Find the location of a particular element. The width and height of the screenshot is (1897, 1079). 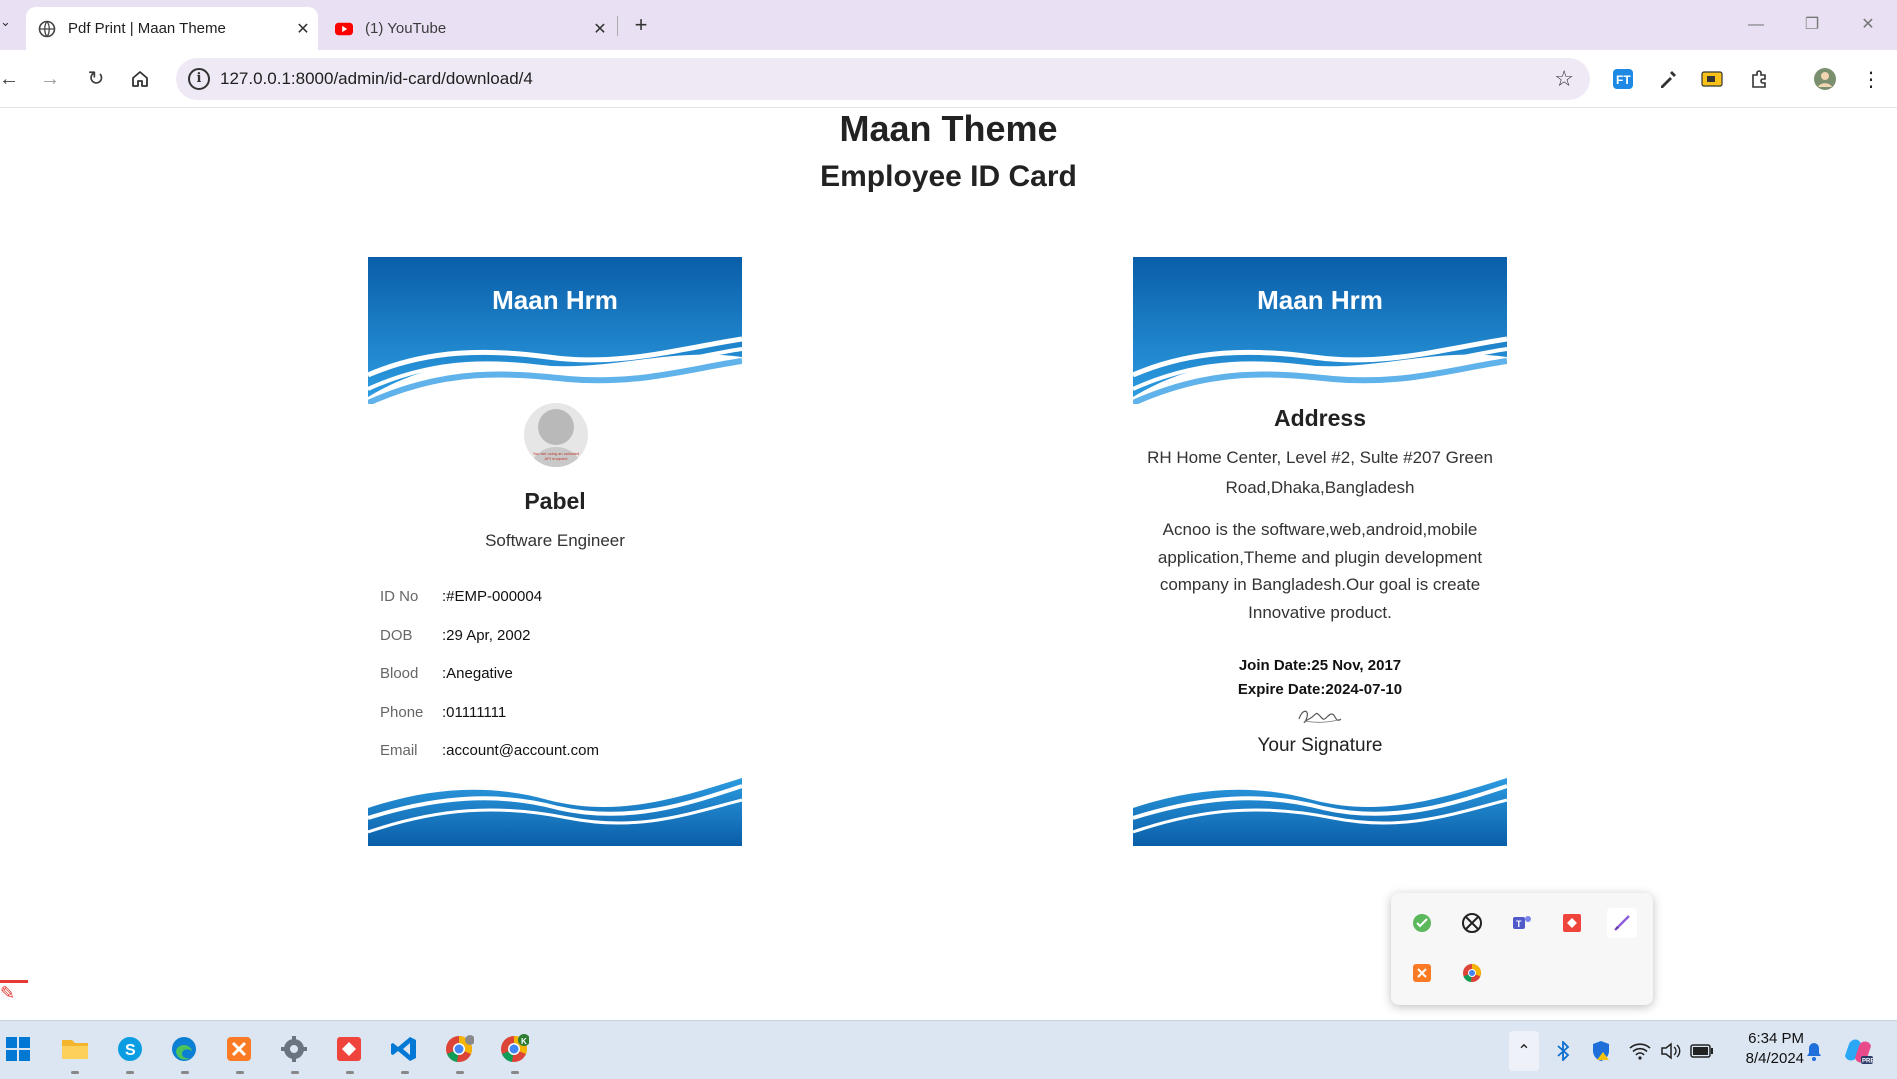

tab-youtube: (1) YouTube ✕ is located at coordinates (469, 28).